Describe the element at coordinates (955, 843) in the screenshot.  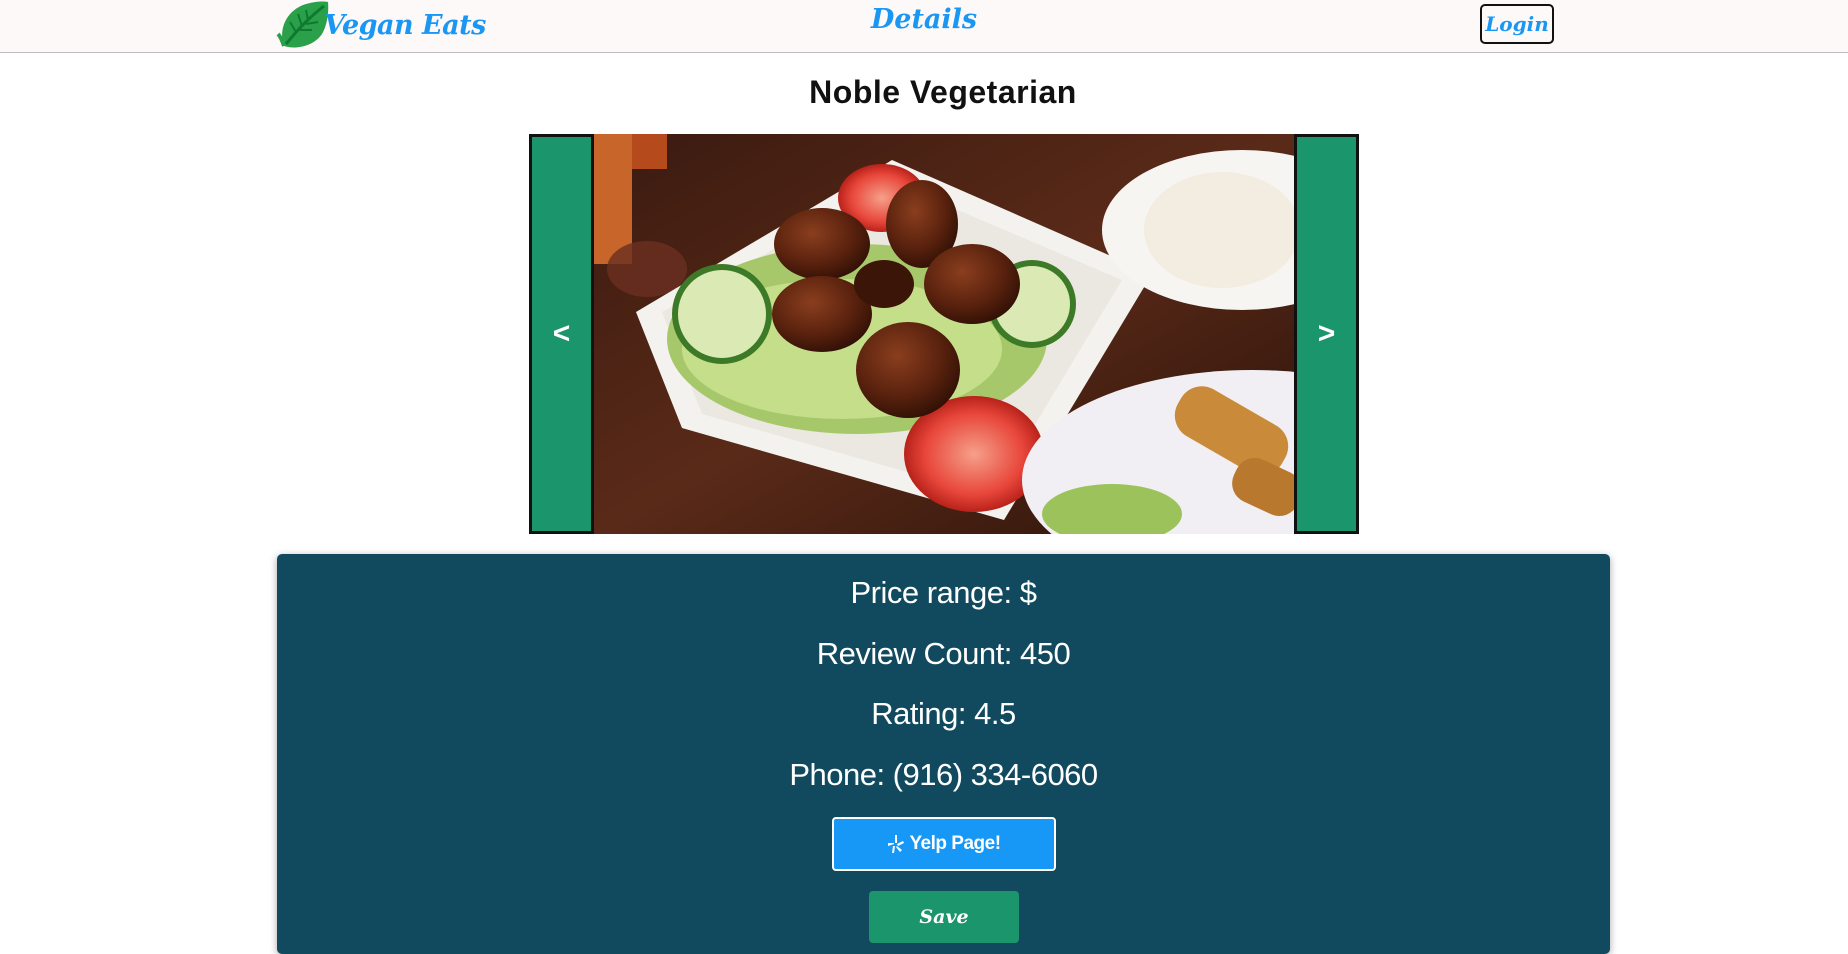
I see `yelp-button-label: Yelp Page!` at that location.